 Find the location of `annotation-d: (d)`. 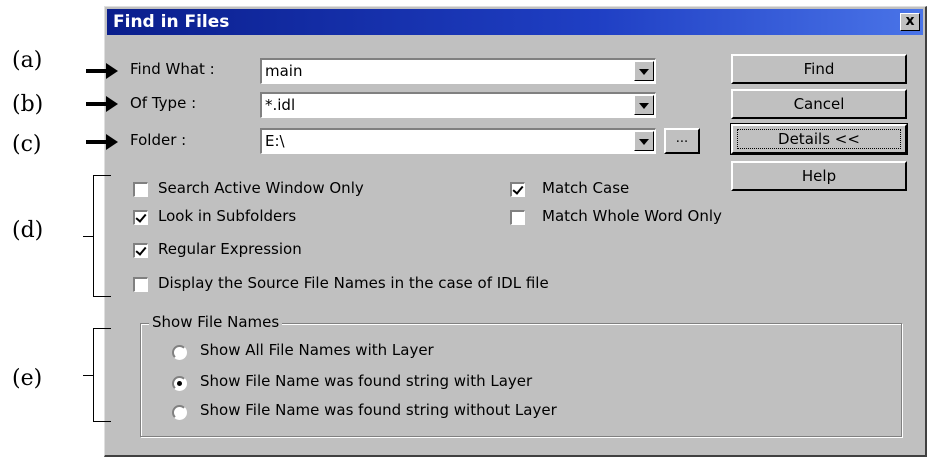

annotation-d: (d) is located at coordinates (28, 230).